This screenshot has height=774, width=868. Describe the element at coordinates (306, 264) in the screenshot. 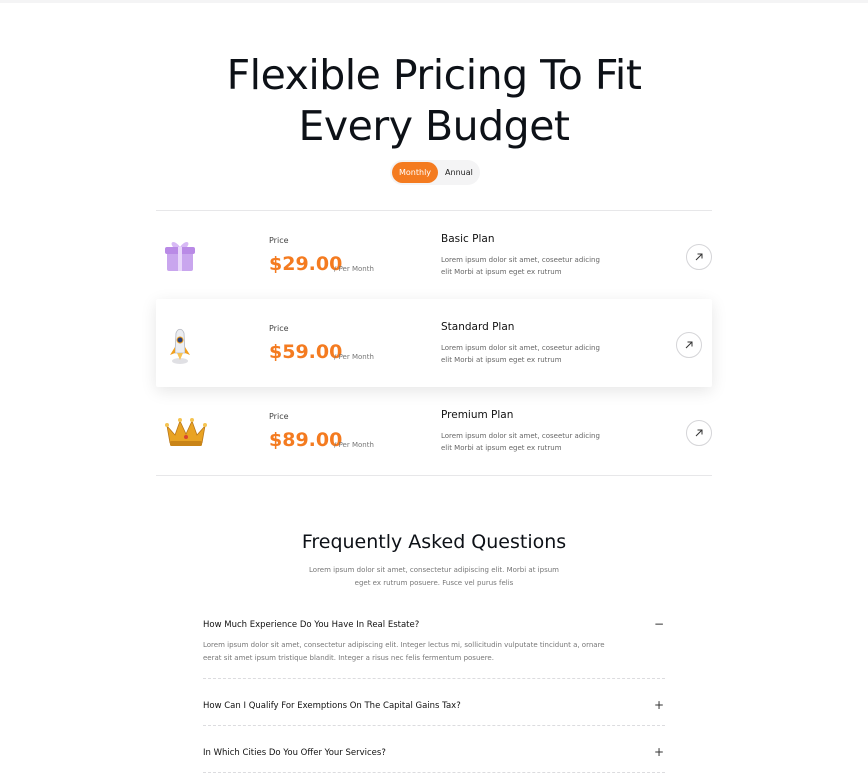

I see `plan-price: $29.00` at that location.